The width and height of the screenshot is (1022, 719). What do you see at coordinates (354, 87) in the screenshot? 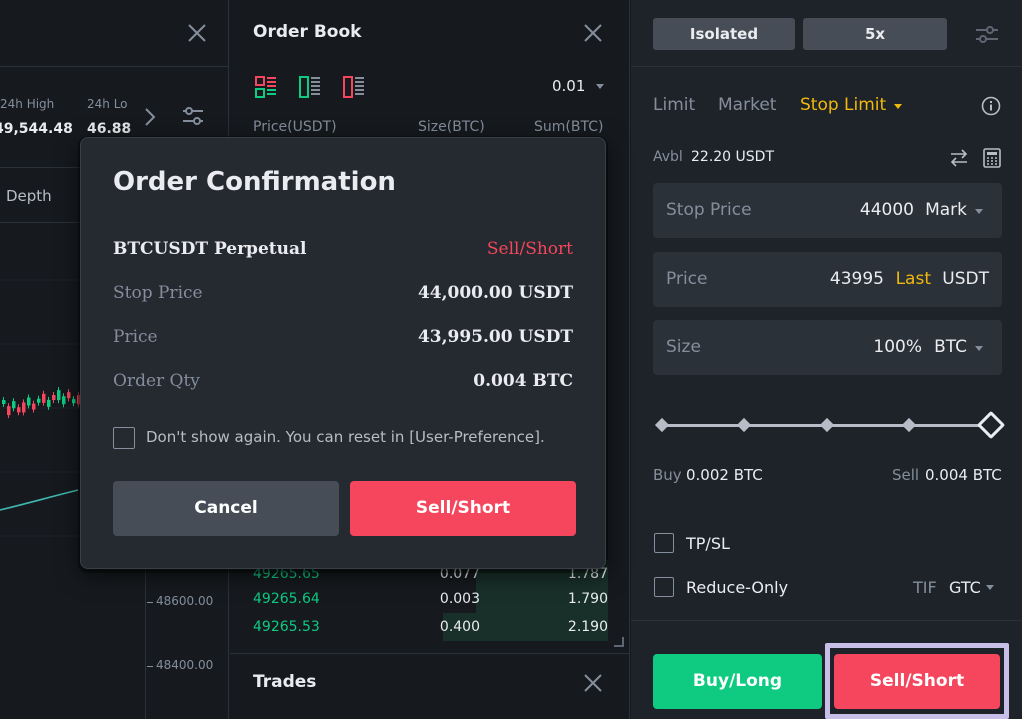
I see `order-book-sell-view-icon` at bounding box center [354, 87].